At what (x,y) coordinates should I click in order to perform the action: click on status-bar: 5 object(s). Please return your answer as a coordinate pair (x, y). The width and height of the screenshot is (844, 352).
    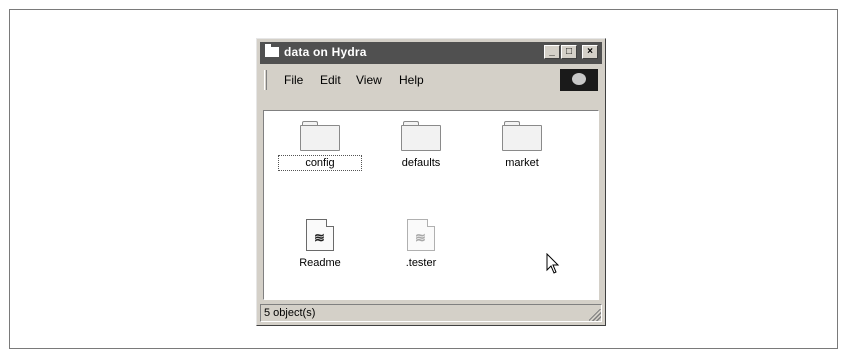
    Looking at the image, I should click on (431, 313).